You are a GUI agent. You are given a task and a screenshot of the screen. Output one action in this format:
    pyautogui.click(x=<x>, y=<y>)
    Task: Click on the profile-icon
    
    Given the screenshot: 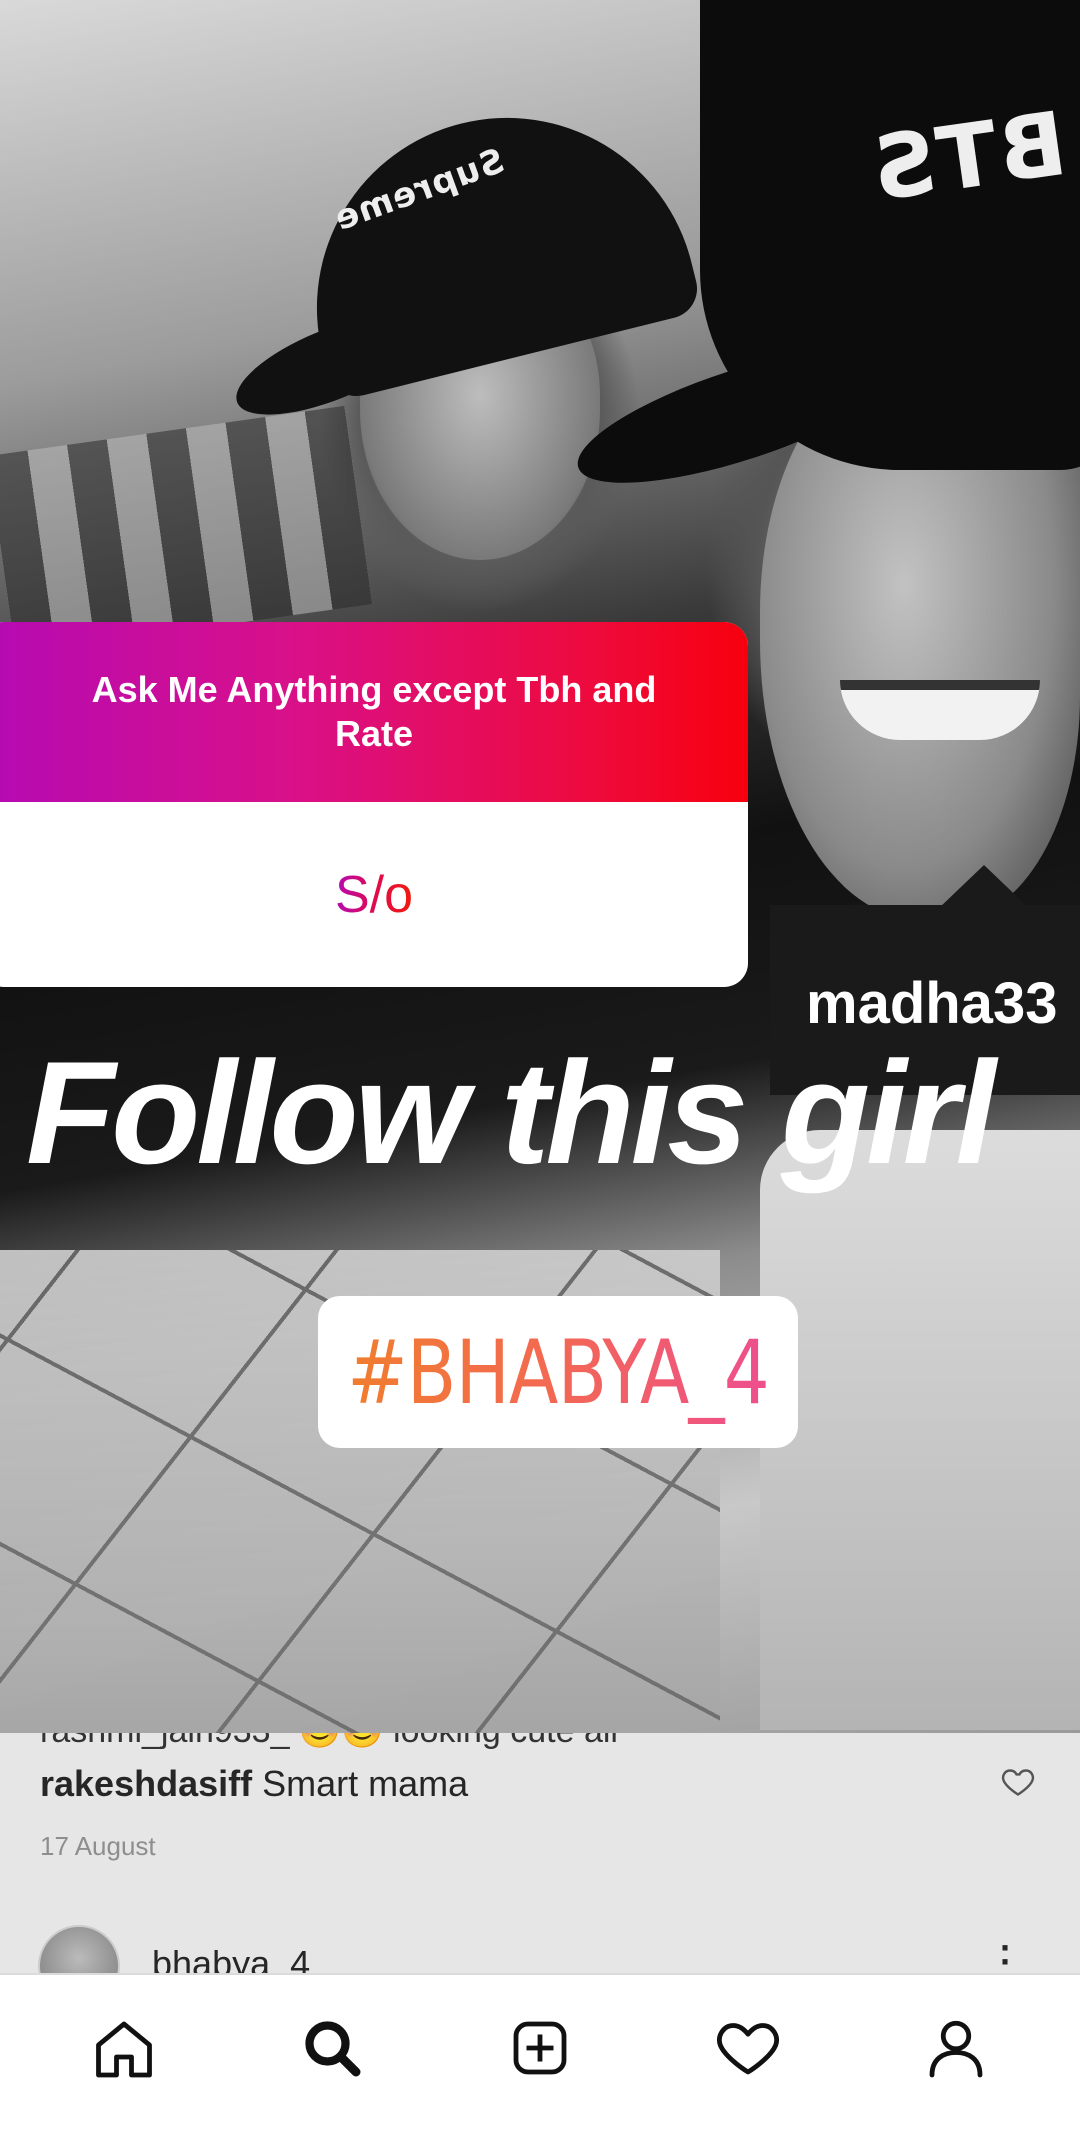 What is the action you would take?
    pyautogui.click(x=956, y=2048)
    